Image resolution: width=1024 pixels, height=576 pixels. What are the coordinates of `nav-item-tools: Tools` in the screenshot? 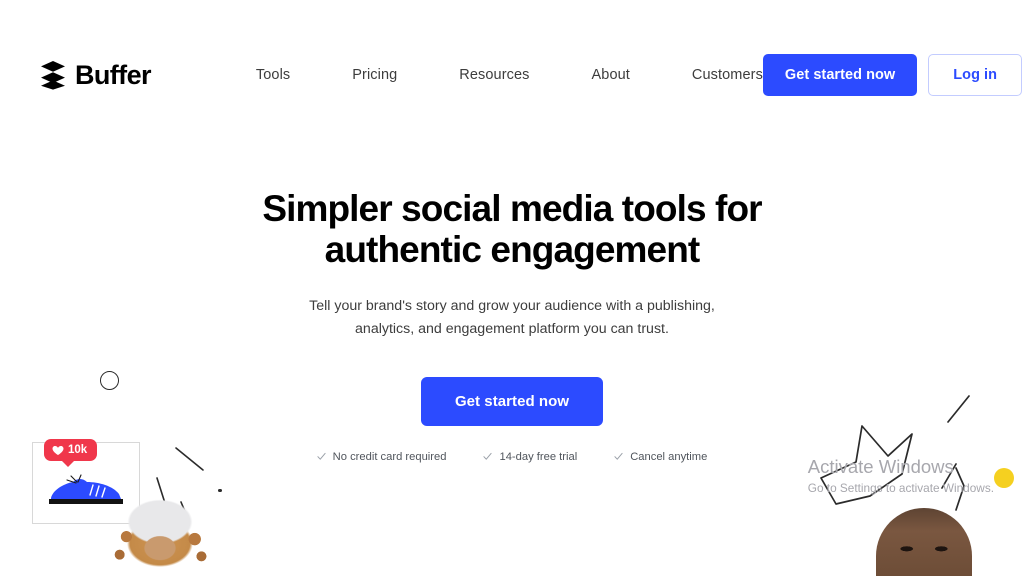 It's located at (273, 75).